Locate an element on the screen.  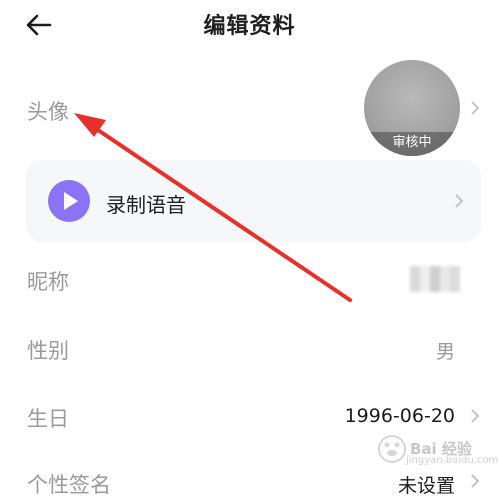
birthday-label: 生日 is located at coordinates (48, 419).